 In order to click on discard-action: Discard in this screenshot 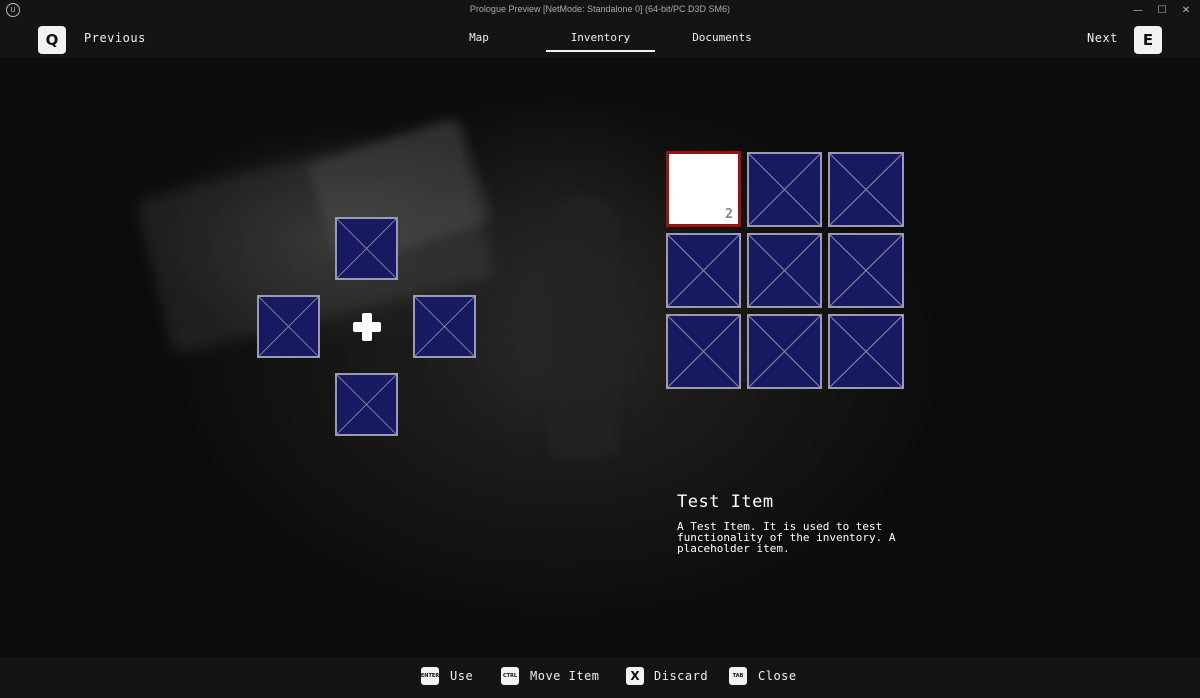, I will do `click(681, 676)`.